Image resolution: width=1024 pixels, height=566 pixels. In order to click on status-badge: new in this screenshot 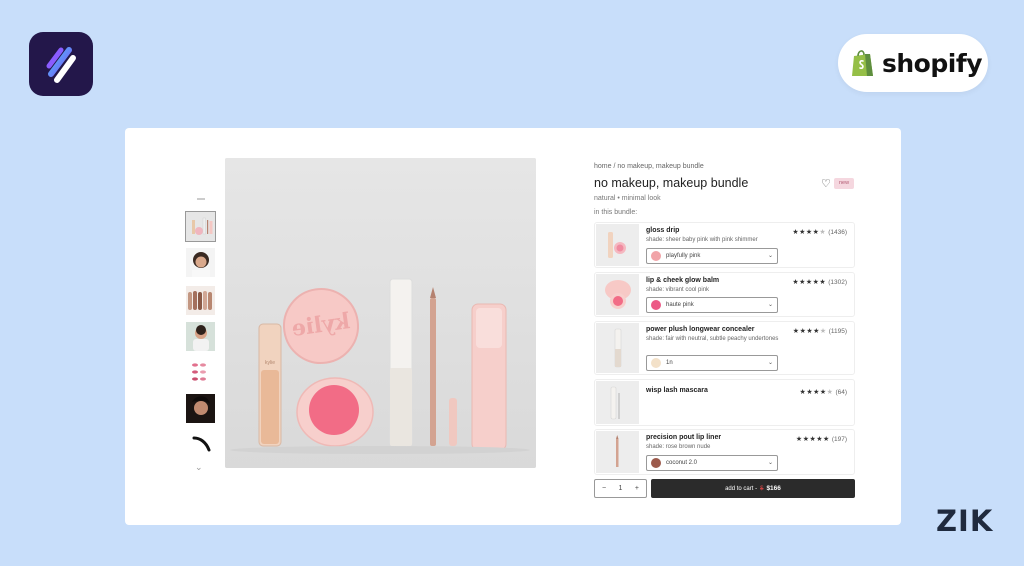, I will do `click(844, 183)`.